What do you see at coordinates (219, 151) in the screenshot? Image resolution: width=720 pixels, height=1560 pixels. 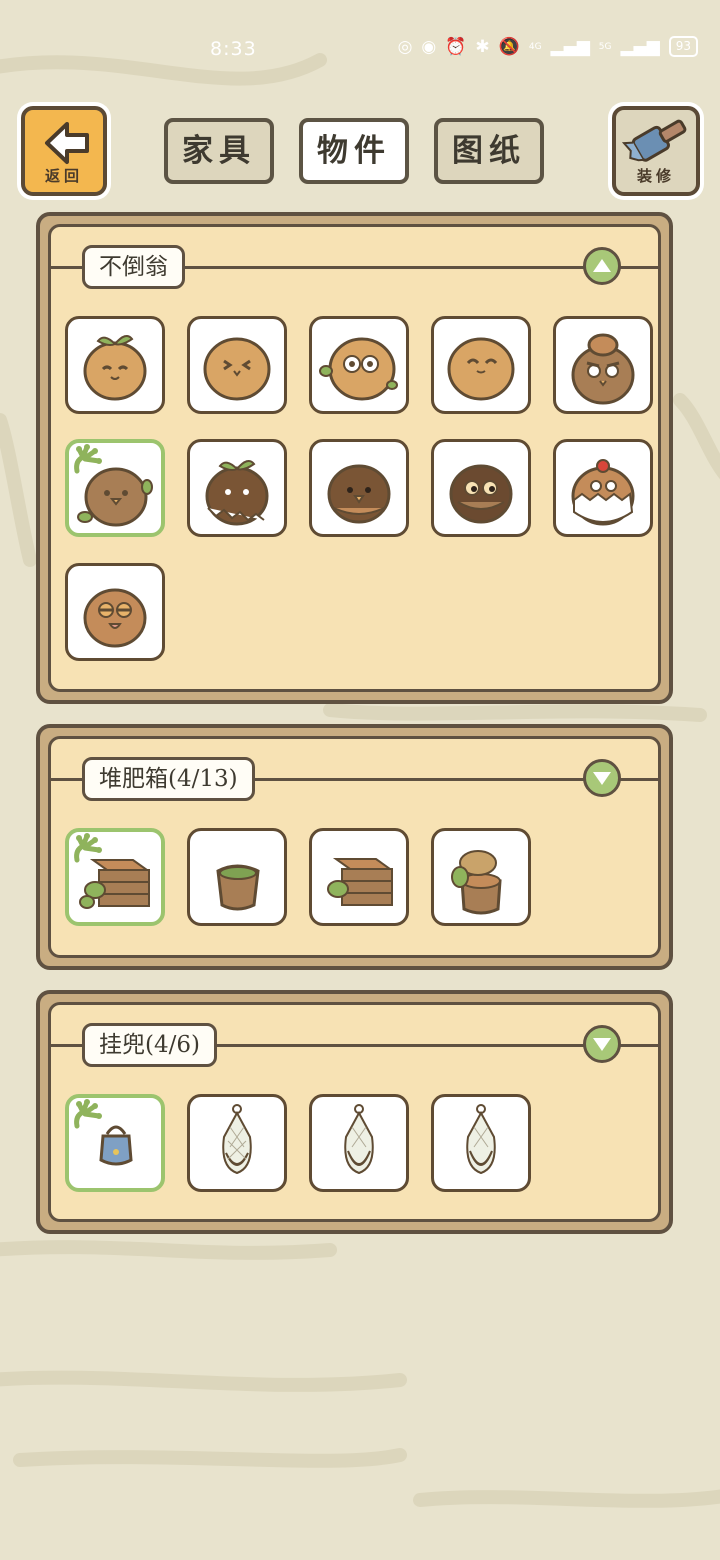 I see `tab-furniture: 家具` at bounding box center [219, 151].